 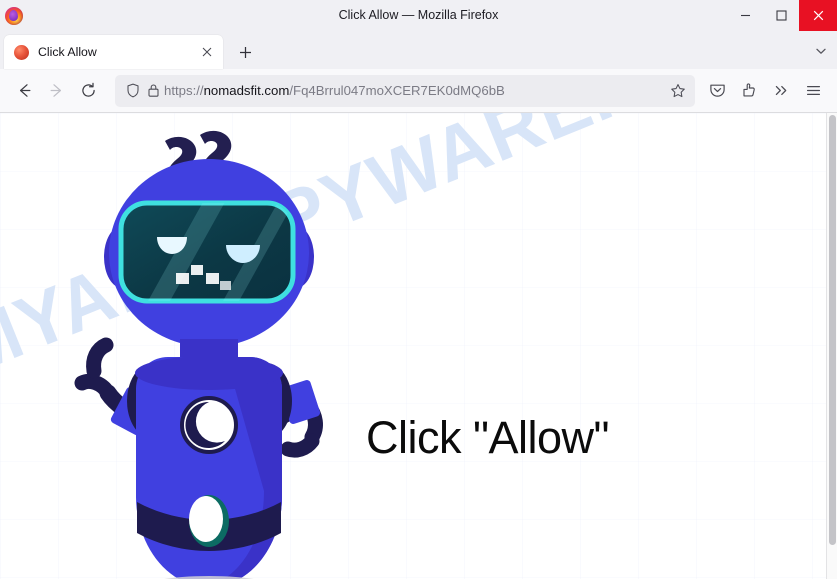 What do you see at coordinates (818, 15) in the screenshot?
I see `close-window-button` at bounding box center [818, 15].